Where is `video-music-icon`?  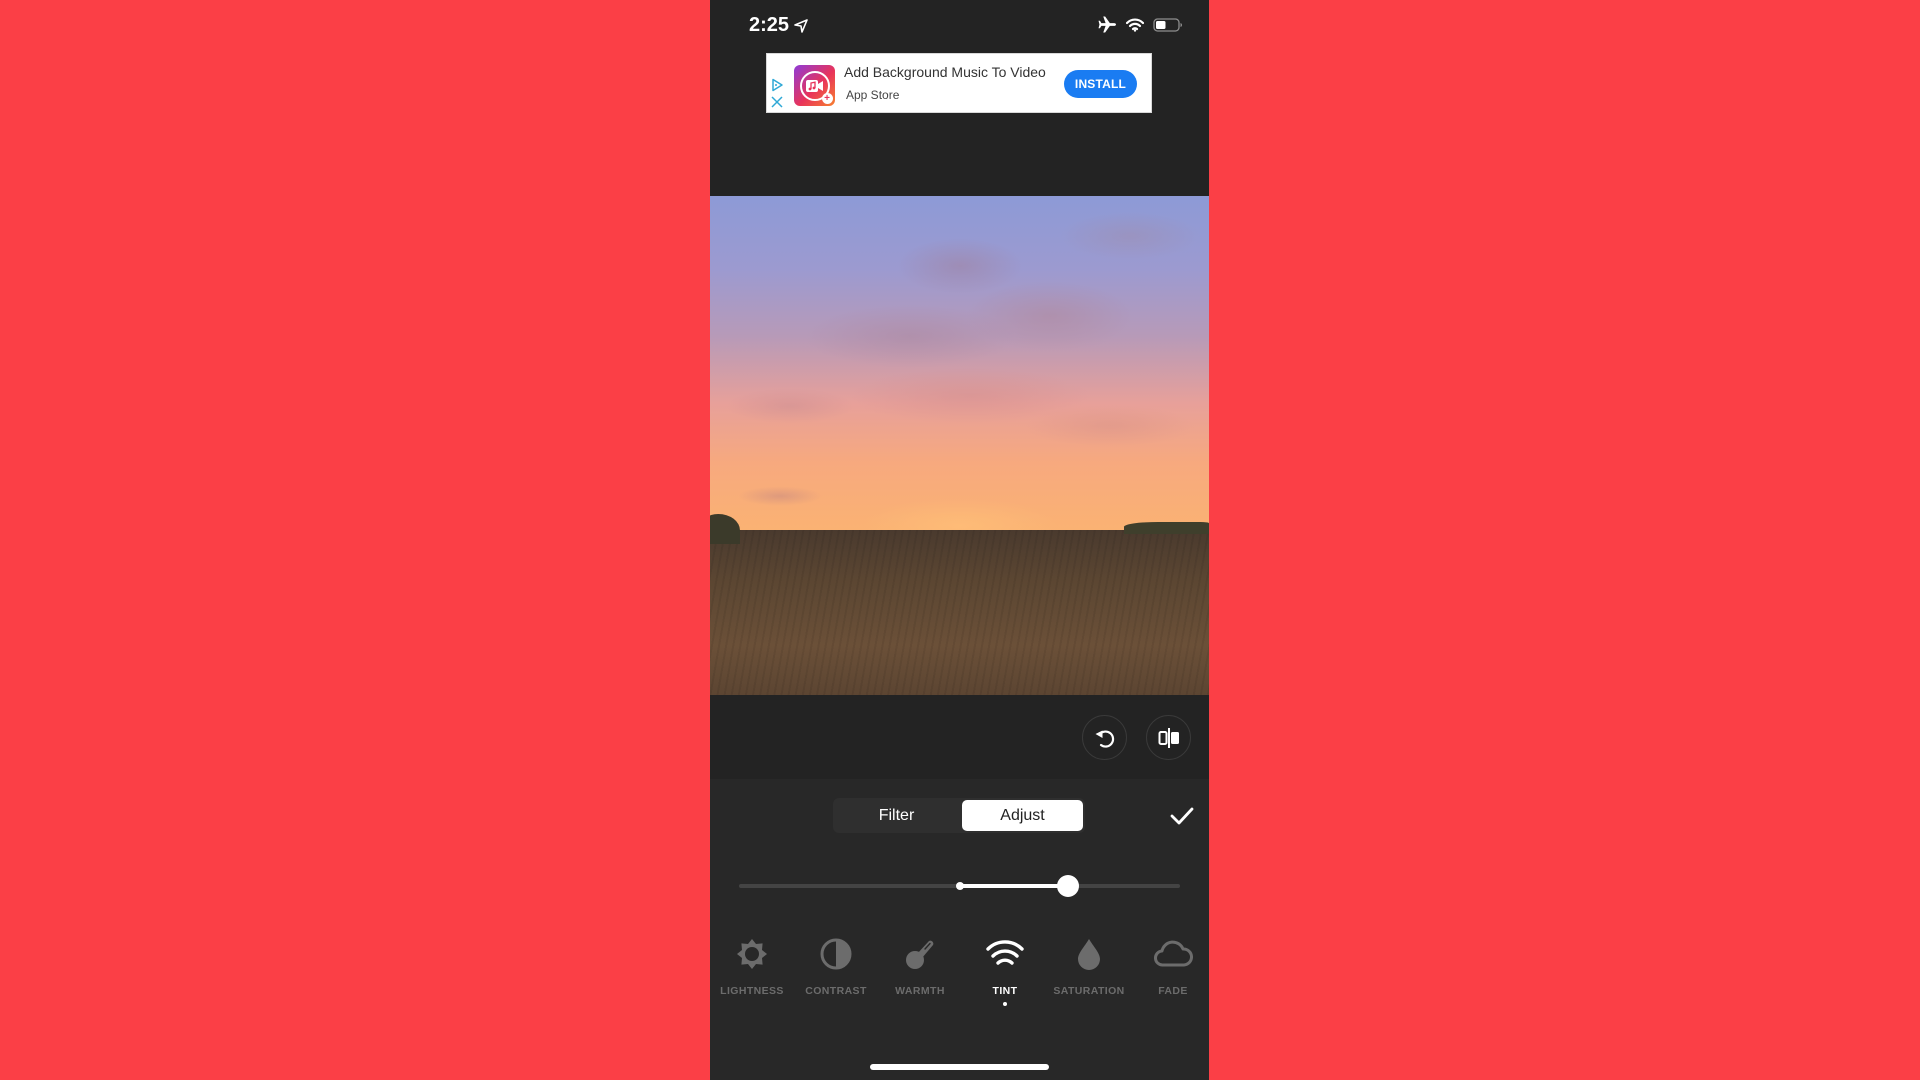 video-music-icon is located at coordinates (814, 85).